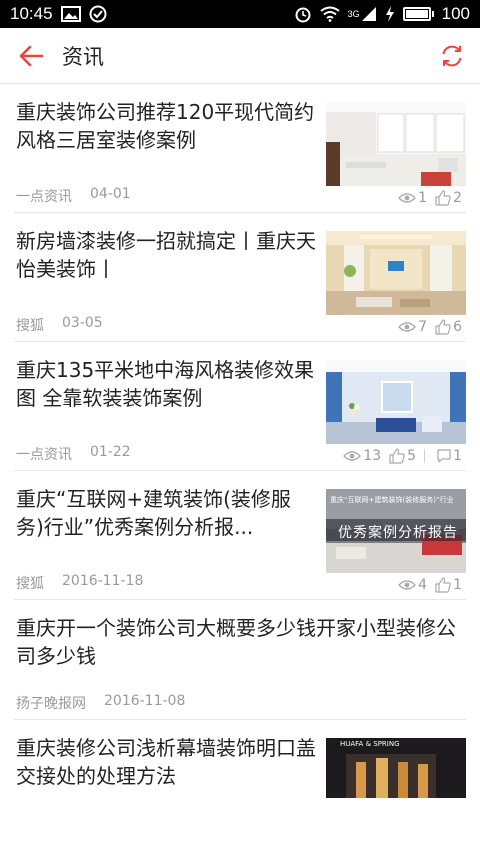  What do you see at coordinates (236, 642) in the screenshot?
I see `news-title: 重庆开一个装饰公司大概要多少钱开家小型装修公司多少钱` at bounding box center [236, 642].